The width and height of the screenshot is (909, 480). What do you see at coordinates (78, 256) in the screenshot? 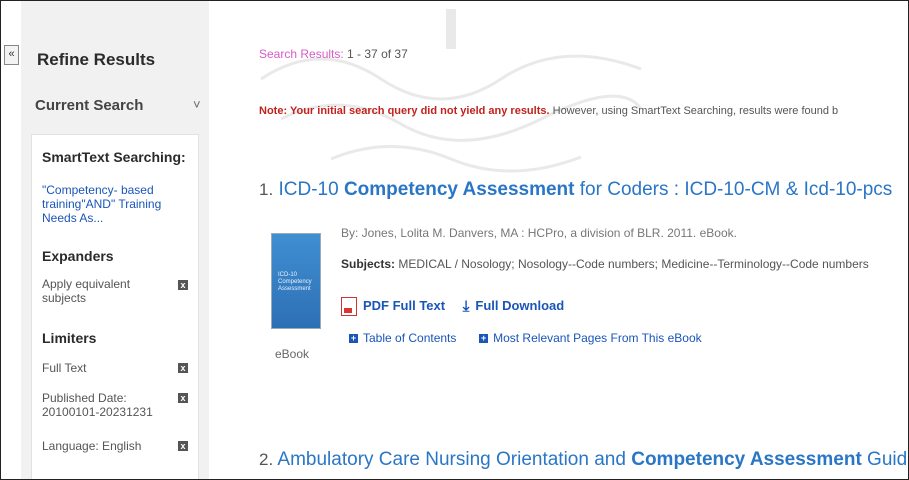
I see `expanders-heading: Expanders` at bounding box center [78, 256].